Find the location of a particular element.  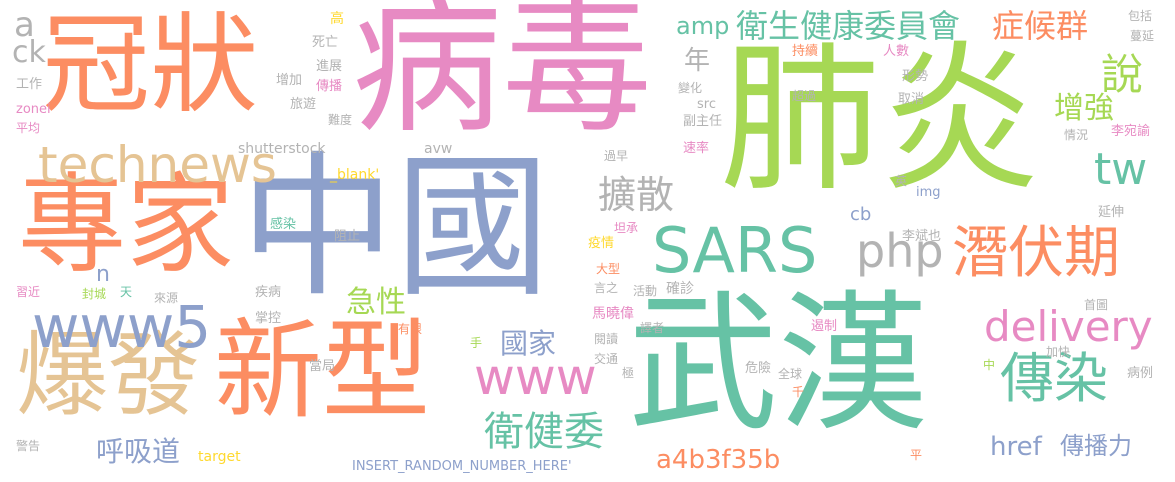

cloud-word: 衛健委 is located at coordinates (544, 432).